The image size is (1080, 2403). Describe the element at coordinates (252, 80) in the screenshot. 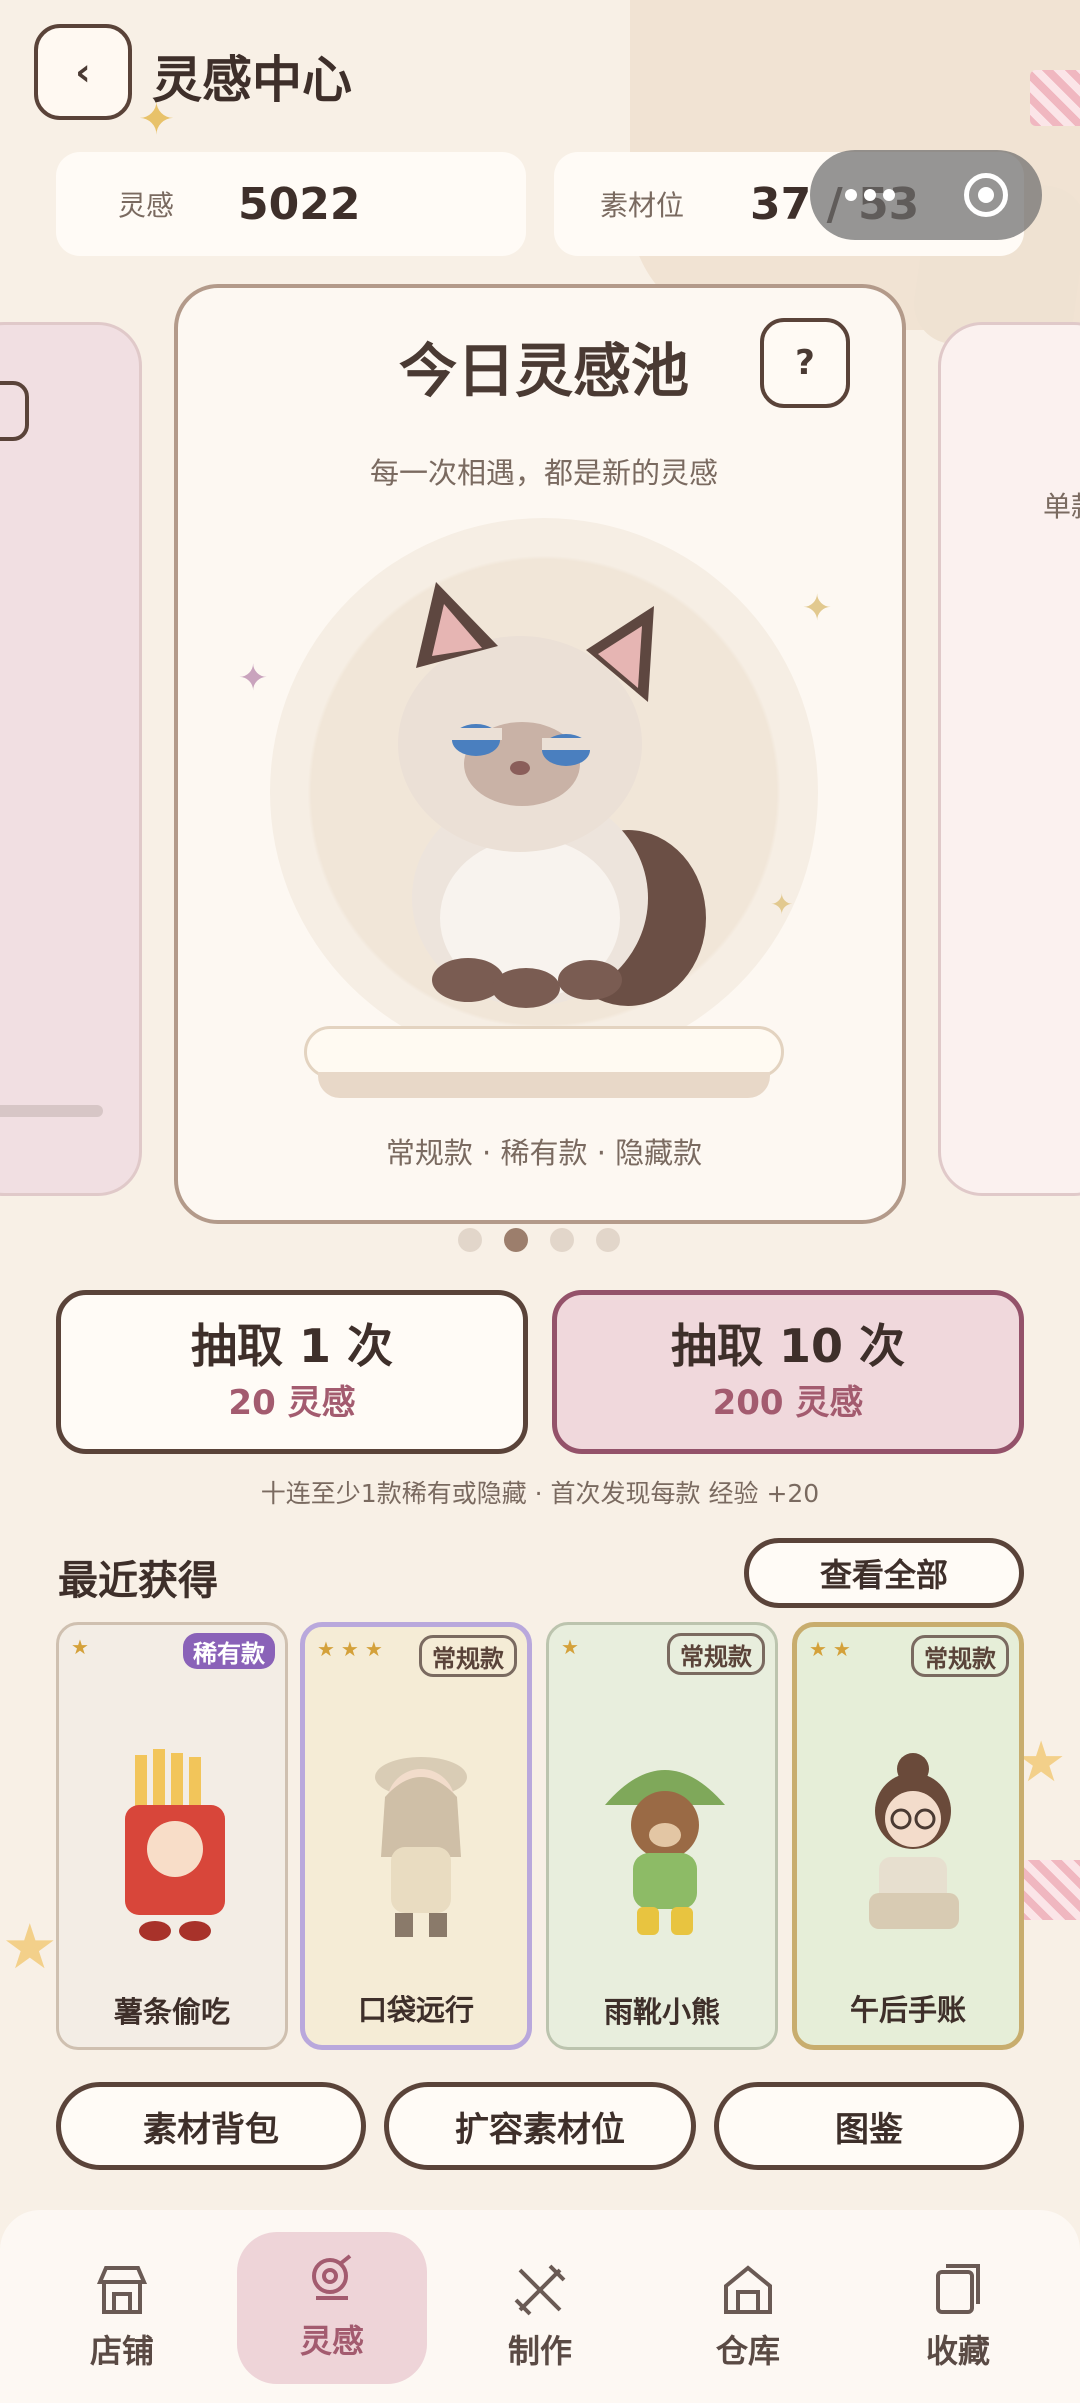

I see `page-title: 灵感中心` at that location.